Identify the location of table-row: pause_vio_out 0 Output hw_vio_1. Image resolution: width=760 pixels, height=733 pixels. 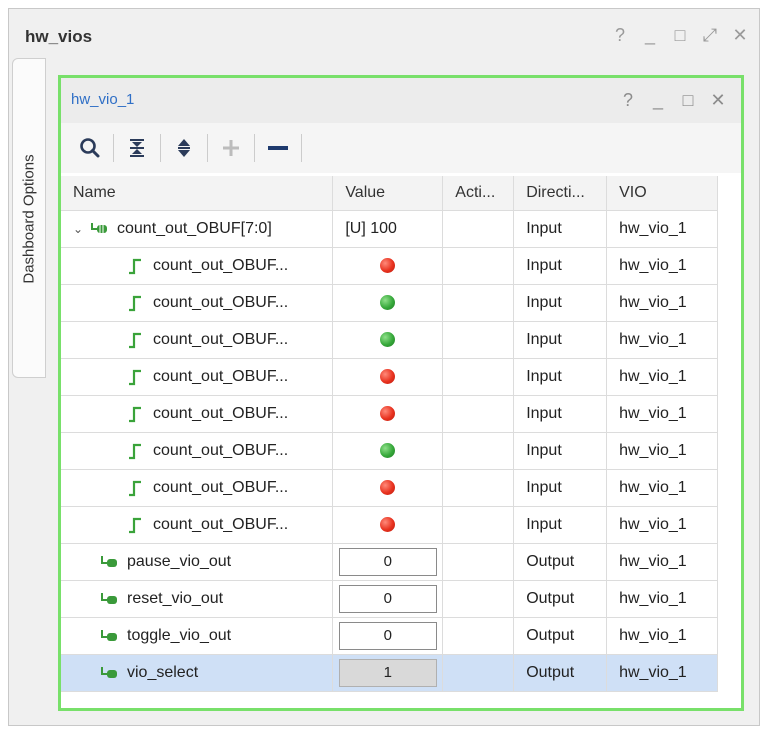
(389, 562).